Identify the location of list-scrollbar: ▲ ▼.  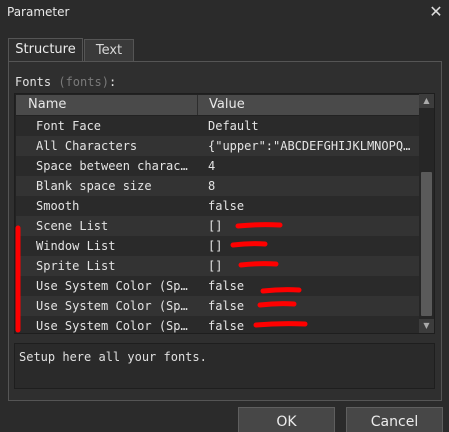
(426, 213).